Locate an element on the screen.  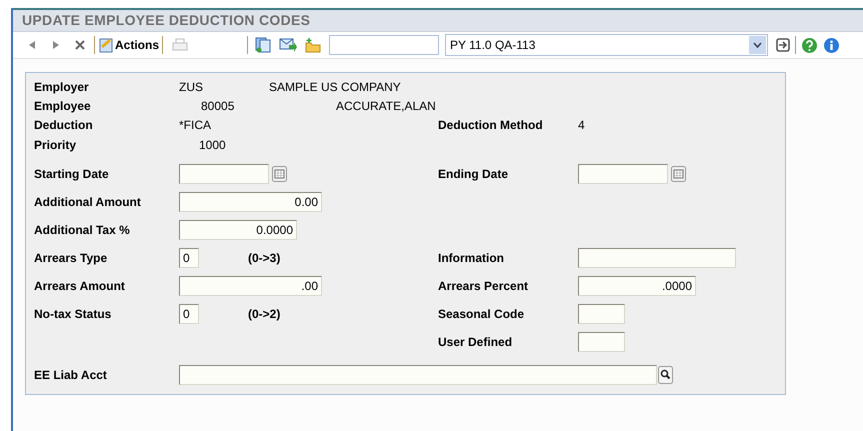
field-label: Seasonal Code is located at coordinates (481, 314).